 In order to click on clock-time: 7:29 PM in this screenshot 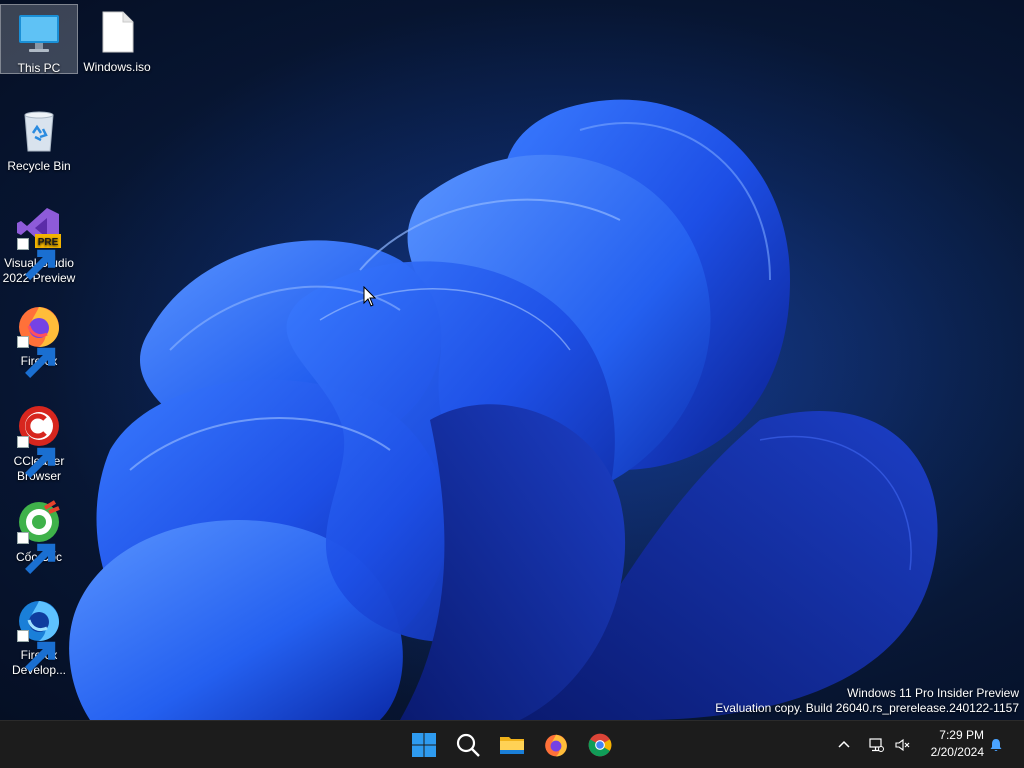, I will do `click(961, 735)`.